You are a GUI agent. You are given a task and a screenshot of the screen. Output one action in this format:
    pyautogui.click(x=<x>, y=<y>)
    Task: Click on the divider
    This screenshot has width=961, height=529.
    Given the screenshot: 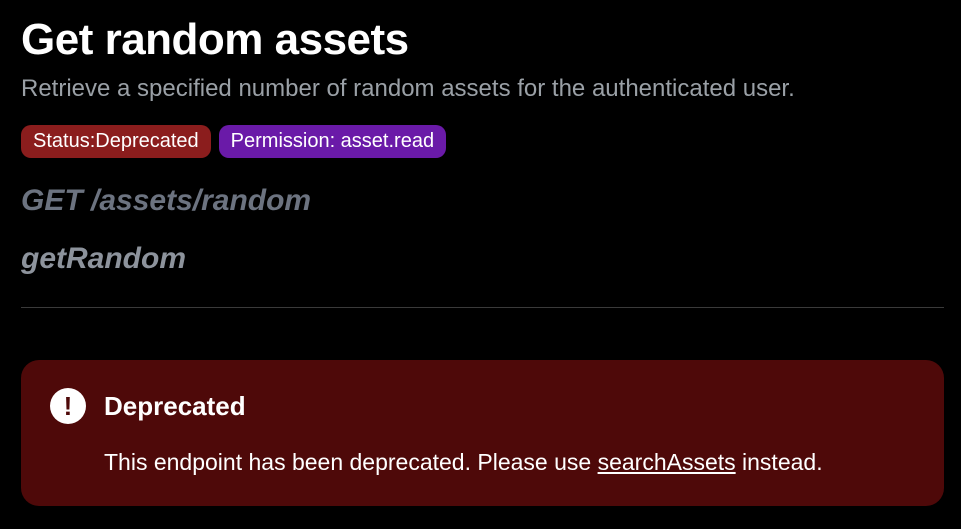 What is the action you would take?
    pyautogui.click(x=482, y=307)
    